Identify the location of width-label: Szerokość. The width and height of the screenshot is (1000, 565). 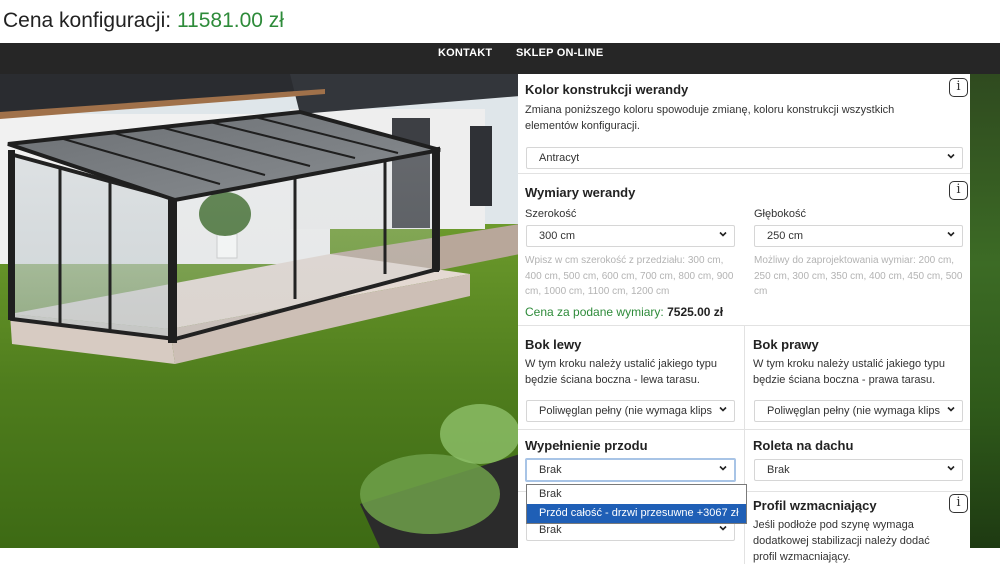
(551, 214).